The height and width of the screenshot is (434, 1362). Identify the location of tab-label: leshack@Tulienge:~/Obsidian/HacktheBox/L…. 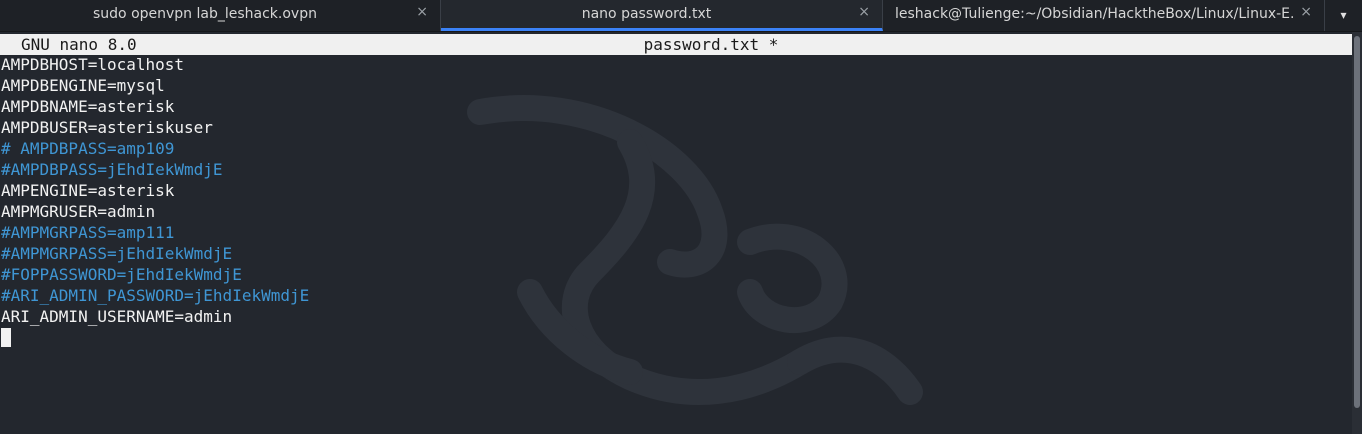
(1094, 14).